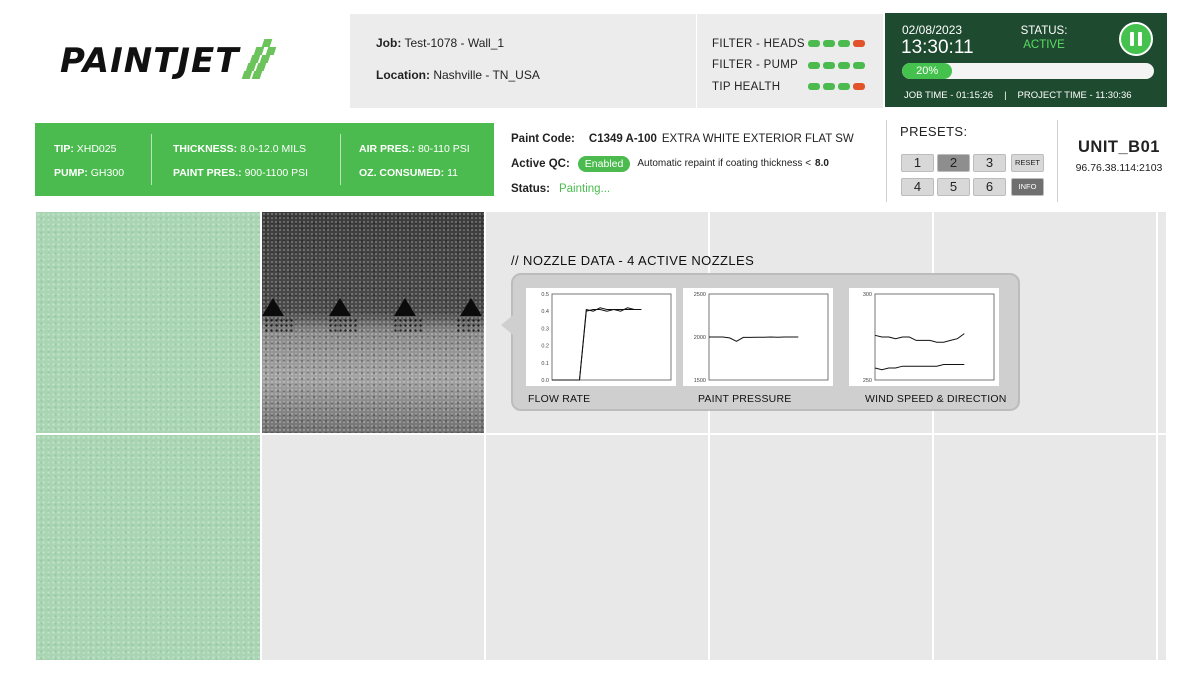  I want to click on unit-name: UNIT_B01, so click(1119, 147).